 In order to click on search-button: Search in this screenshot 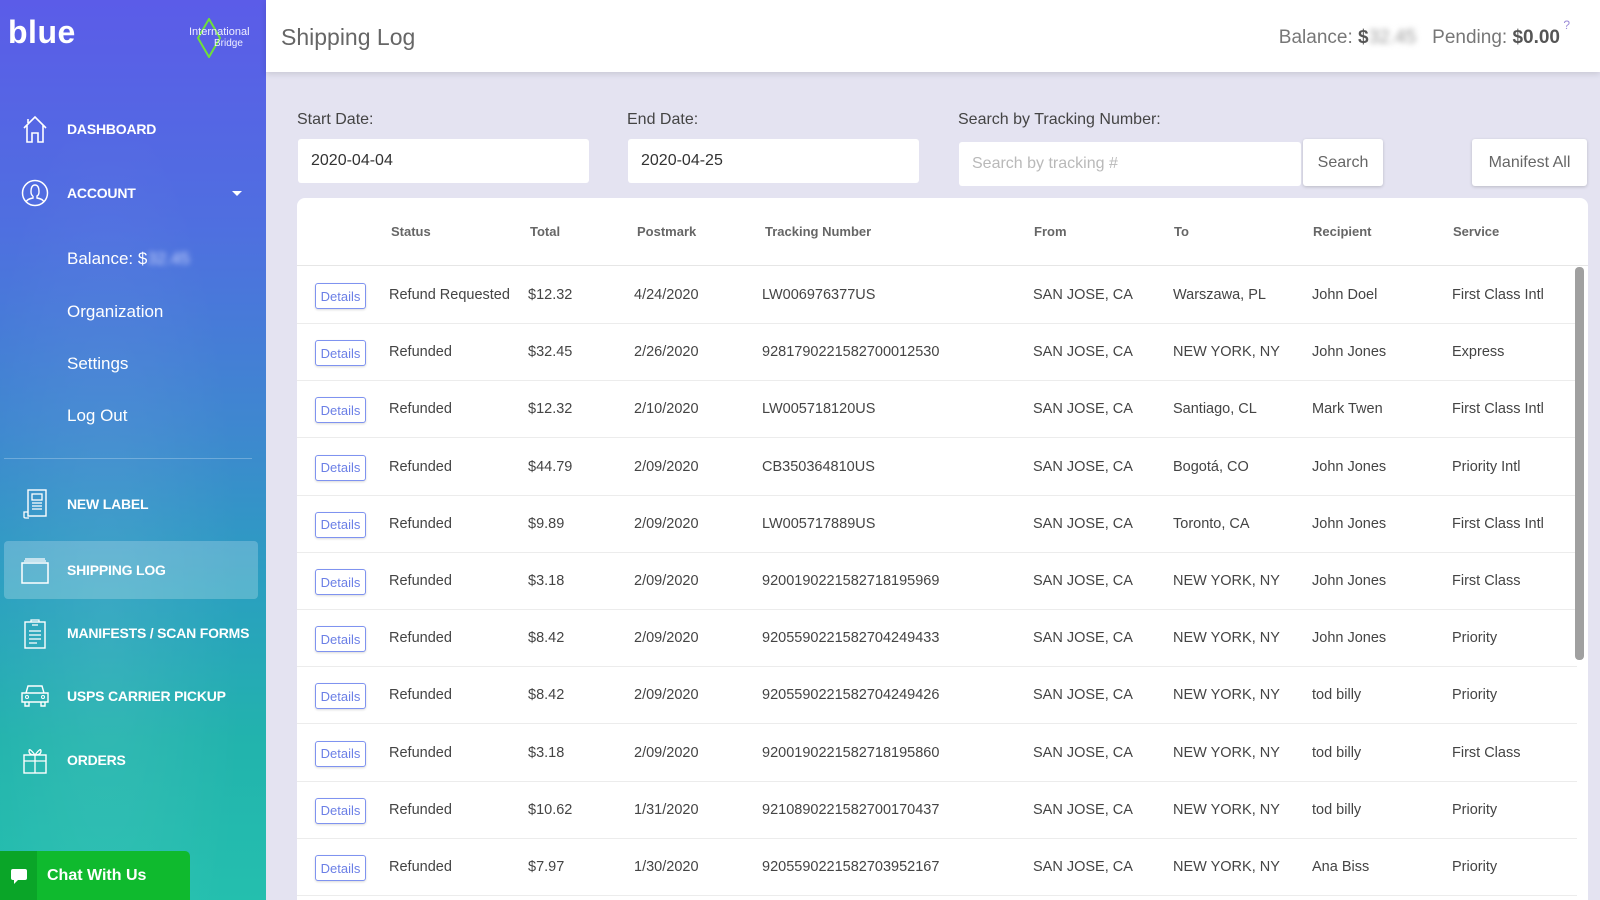, I will do `click(1343, 162)`.